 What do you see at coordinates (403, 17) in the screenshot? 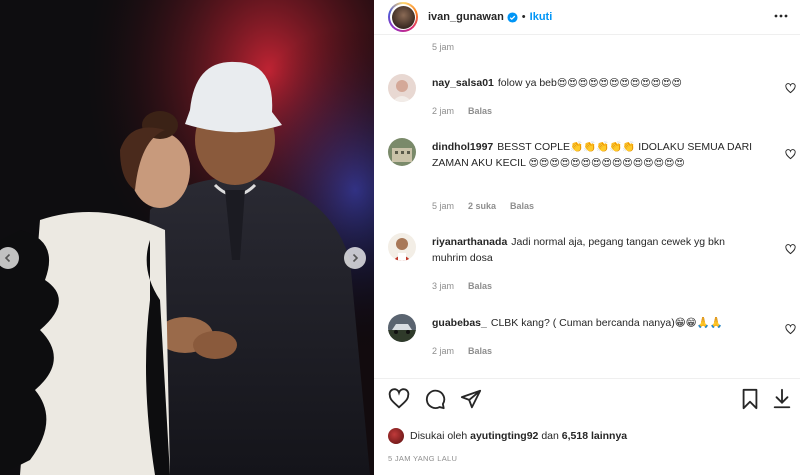
I see `author-avatar` at bounding box center [403, 17].